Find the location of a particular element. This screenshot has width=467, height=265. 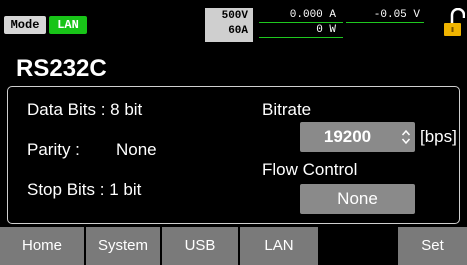

home-key: Home is located at coordinates (42, 246).